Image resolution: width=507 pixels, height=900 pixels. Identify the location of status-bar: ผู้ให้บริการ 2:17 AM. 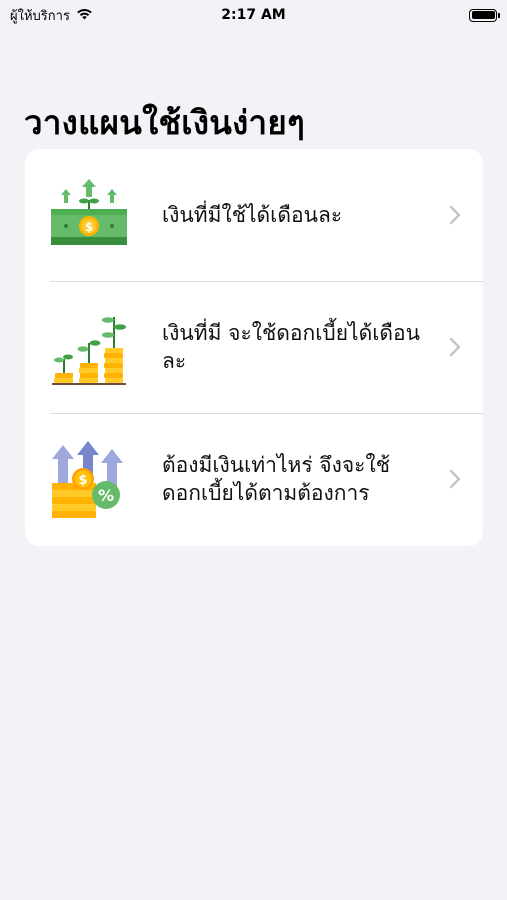
(253, 15).